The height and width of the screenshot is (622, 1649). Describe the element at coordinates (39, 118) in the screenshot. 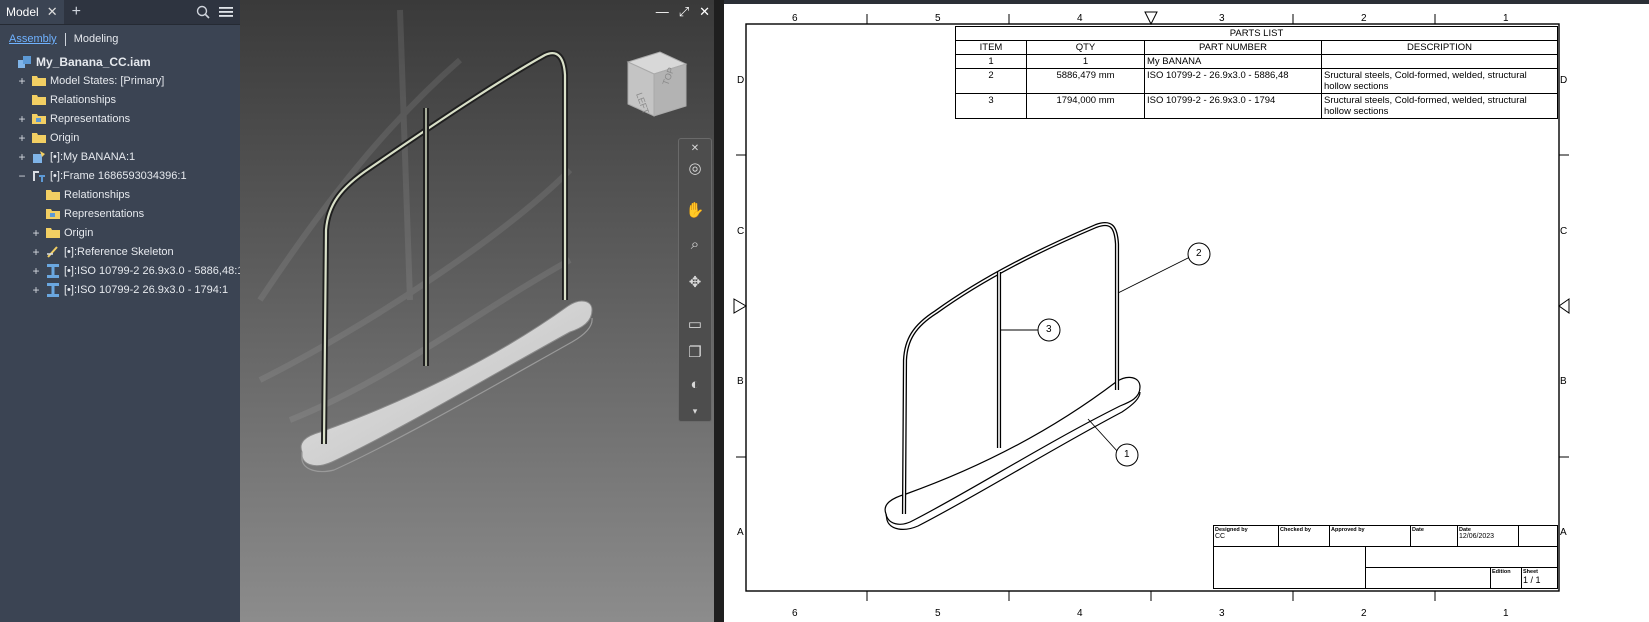

I see `representations-icon` at that location.